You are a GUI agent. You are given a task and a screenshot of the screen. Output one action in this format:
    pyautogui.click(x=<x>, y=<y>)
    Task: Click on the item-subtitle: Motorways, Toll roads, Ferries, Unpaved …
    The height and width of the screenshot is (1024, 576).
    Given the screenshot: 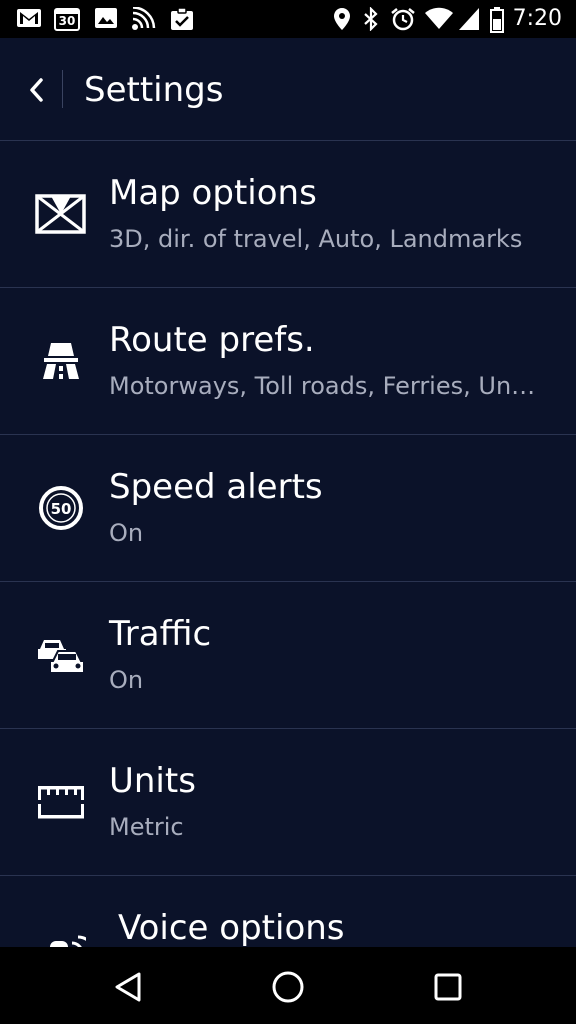 What is the action you would take?
    pyautogui.click(x=329, y=386)
    